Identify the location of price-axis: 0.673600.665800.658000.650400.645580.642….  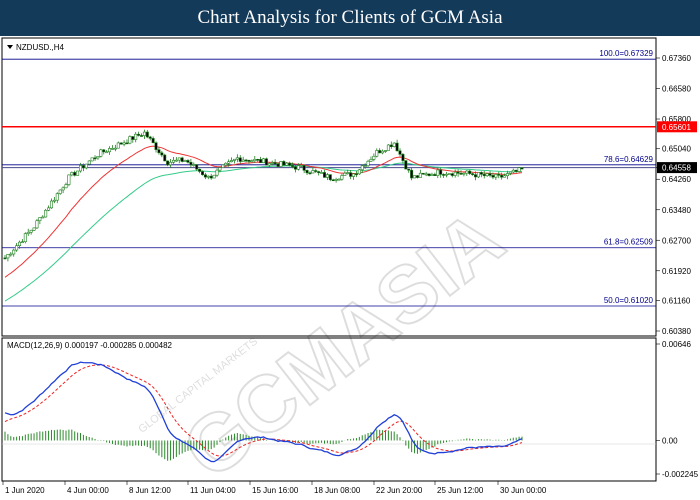
(673, 195).